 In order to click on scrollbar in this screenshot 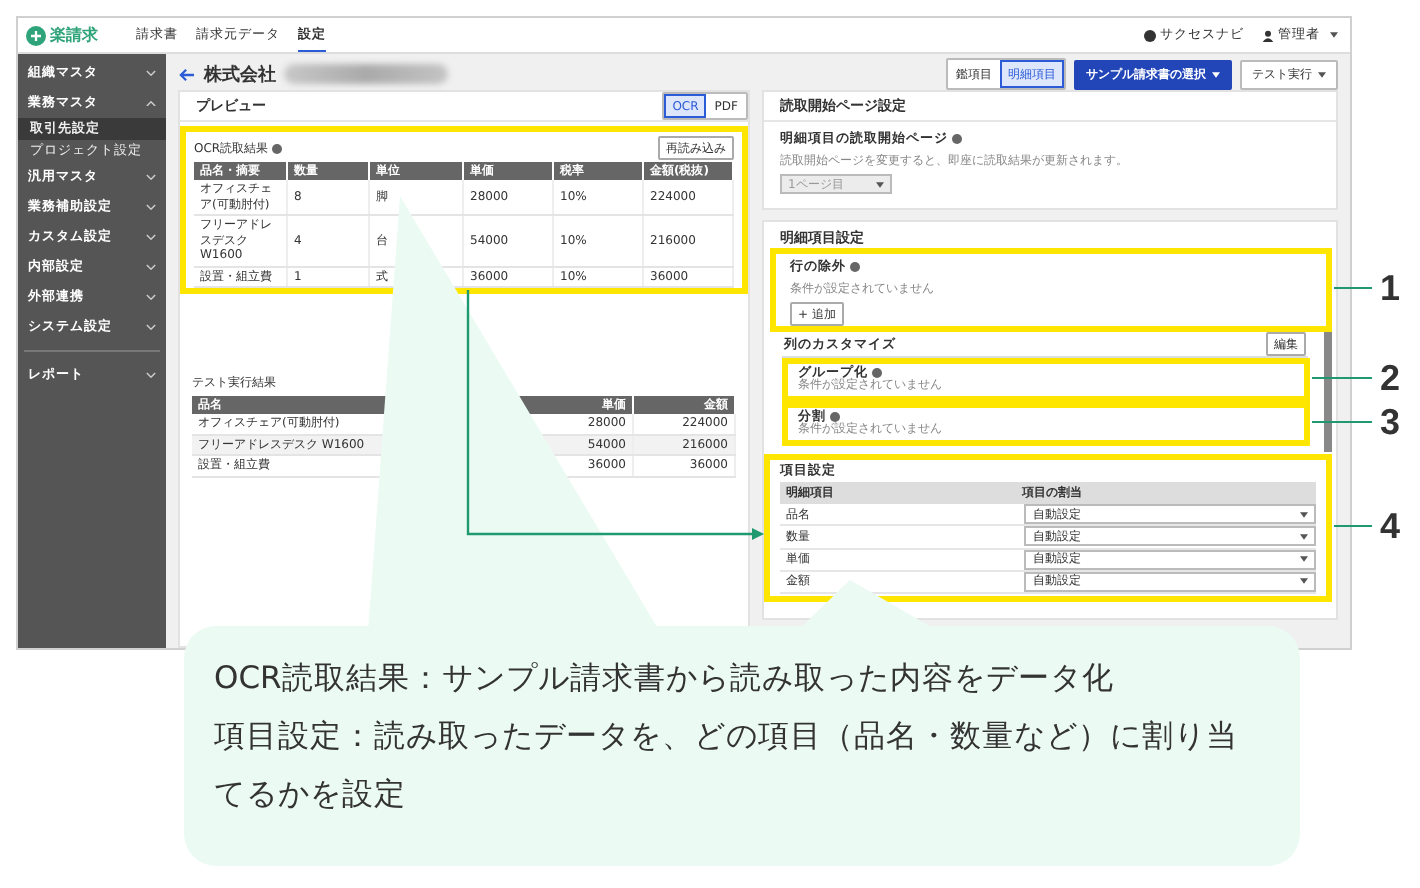, I will do `click(1328, 392)`.